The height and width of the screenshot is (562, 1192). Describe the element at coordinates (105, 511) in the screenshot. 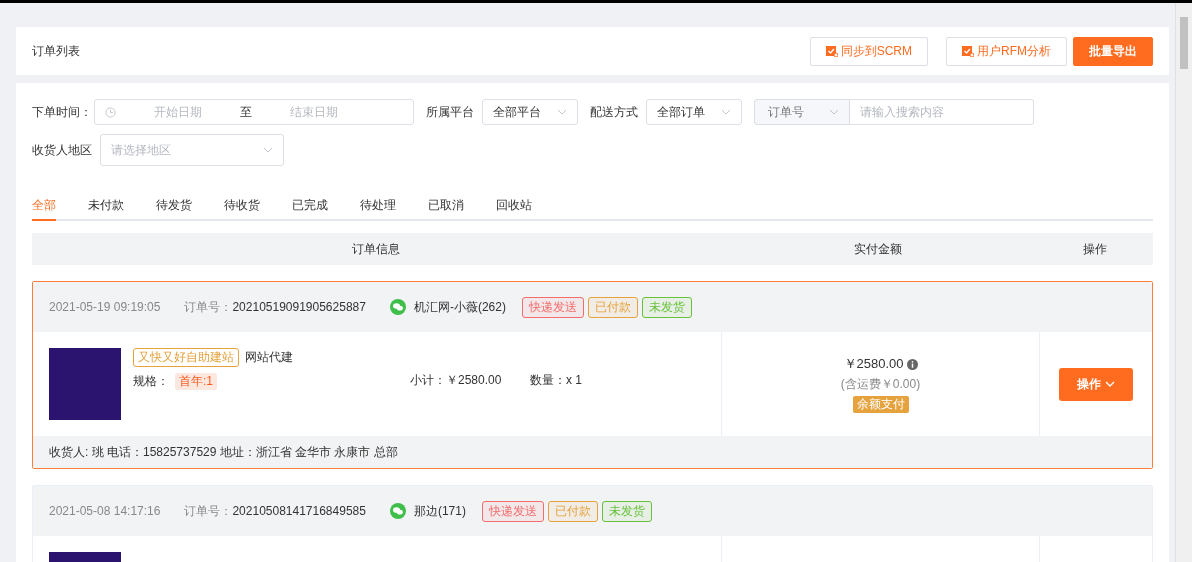

I see `order-time: 2021-05-08 14:17:16` at that location.